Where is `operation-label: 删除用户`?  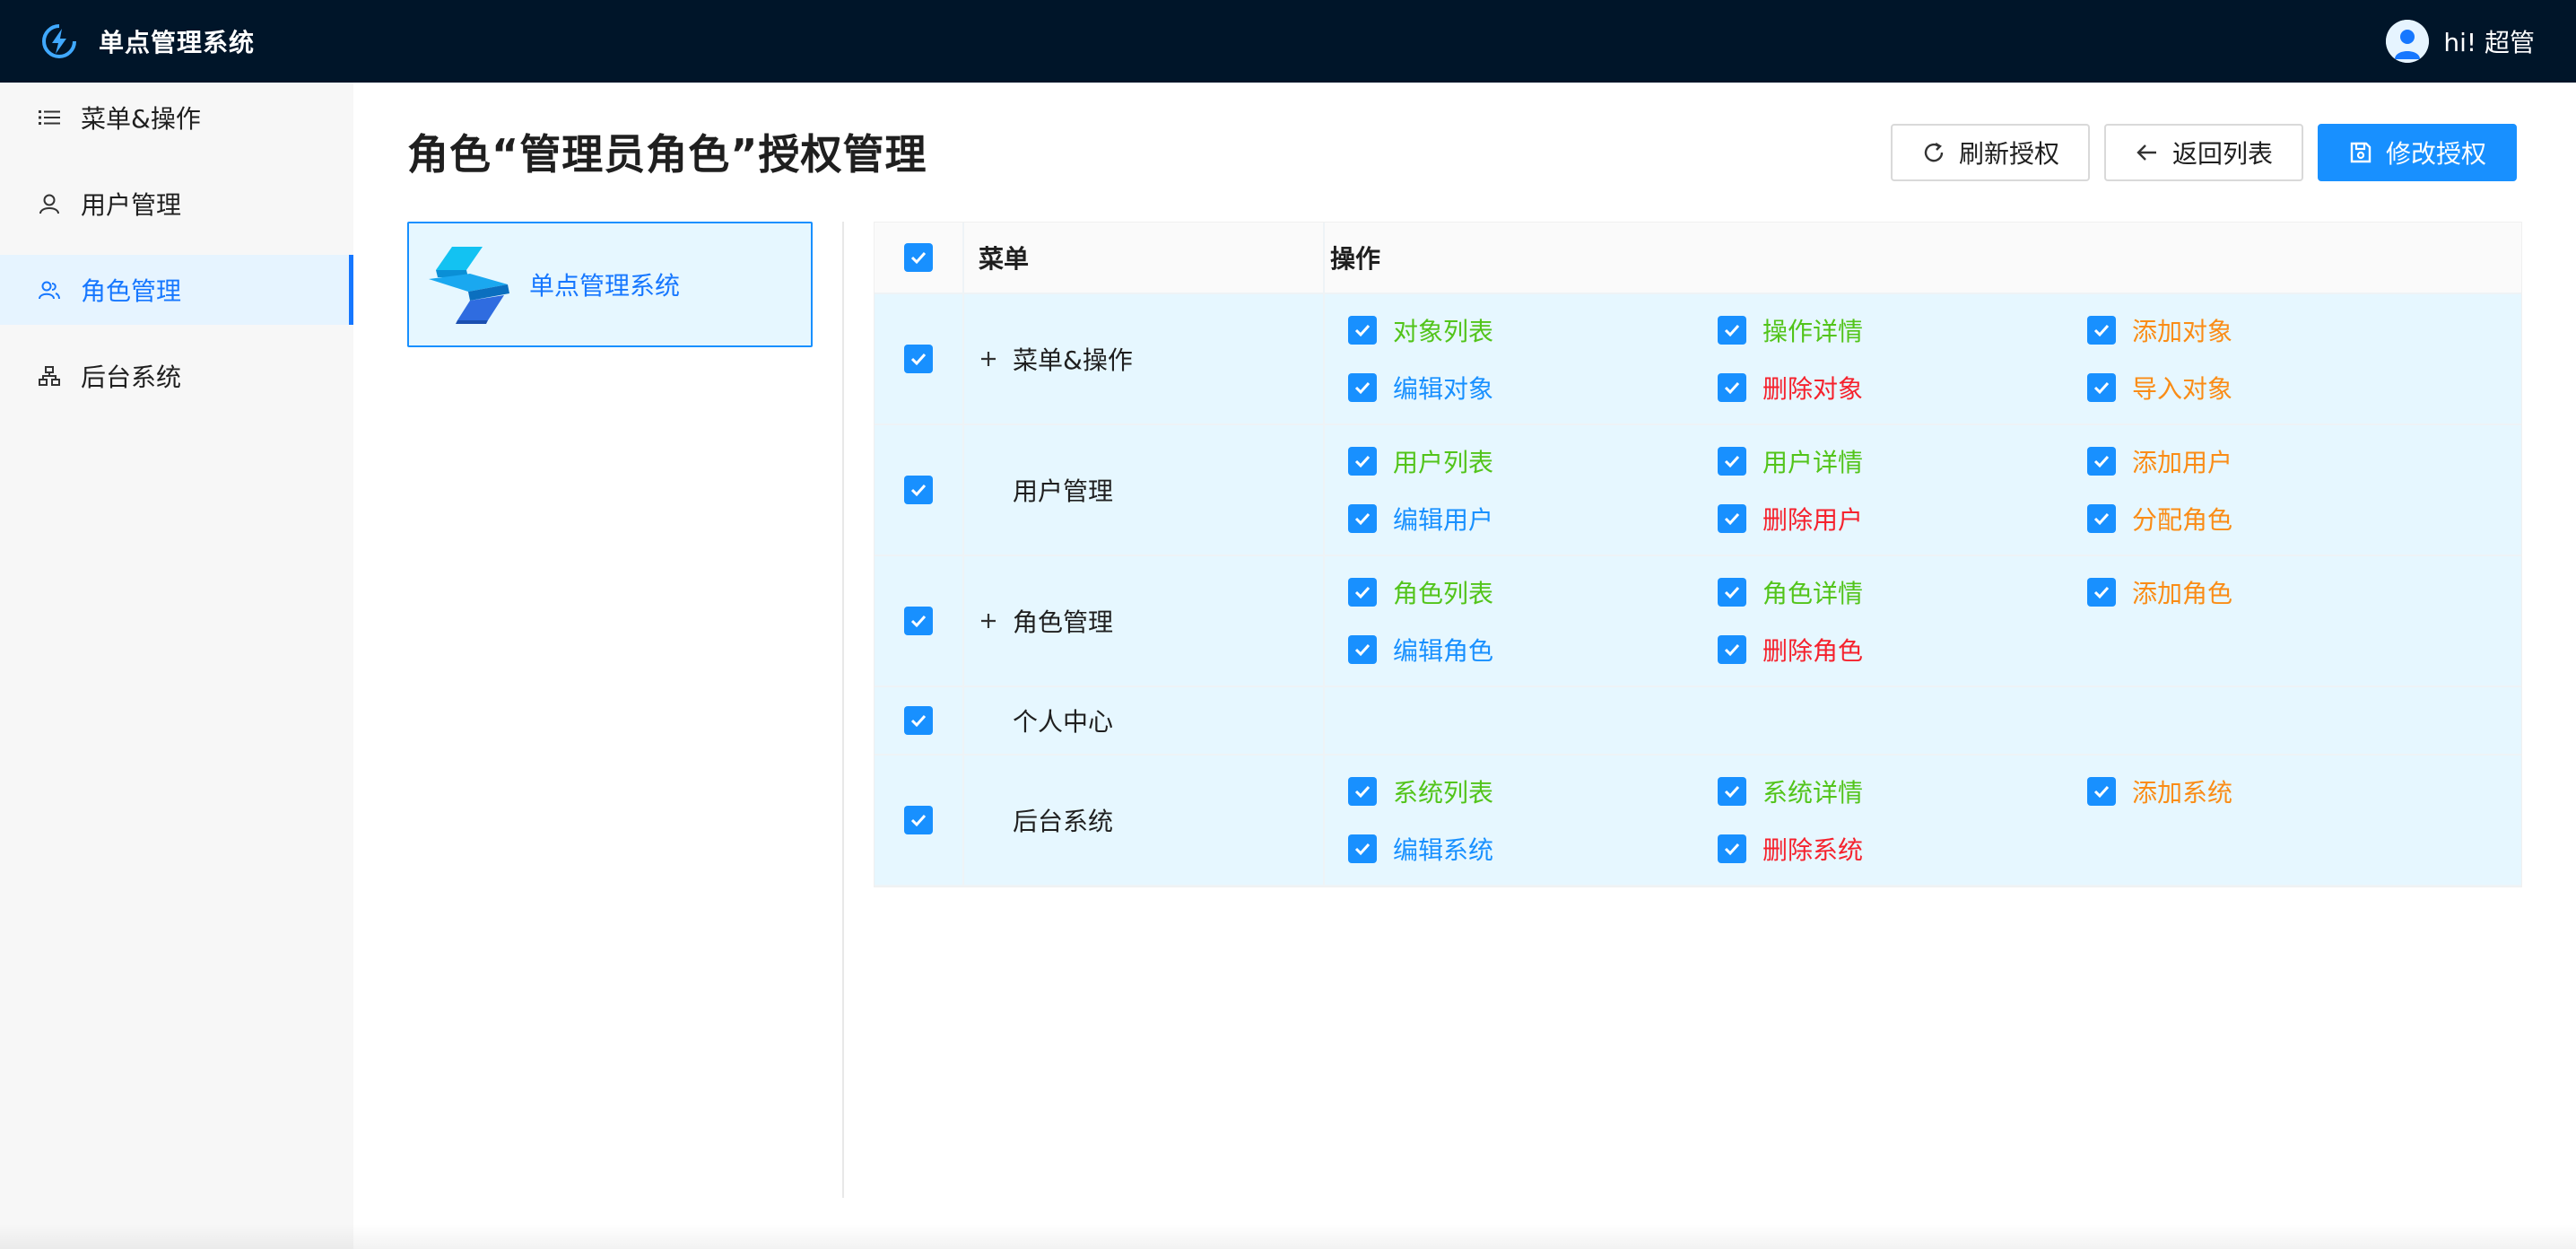 operation-label: 删除用户 is located at coordinates (1813, 520).